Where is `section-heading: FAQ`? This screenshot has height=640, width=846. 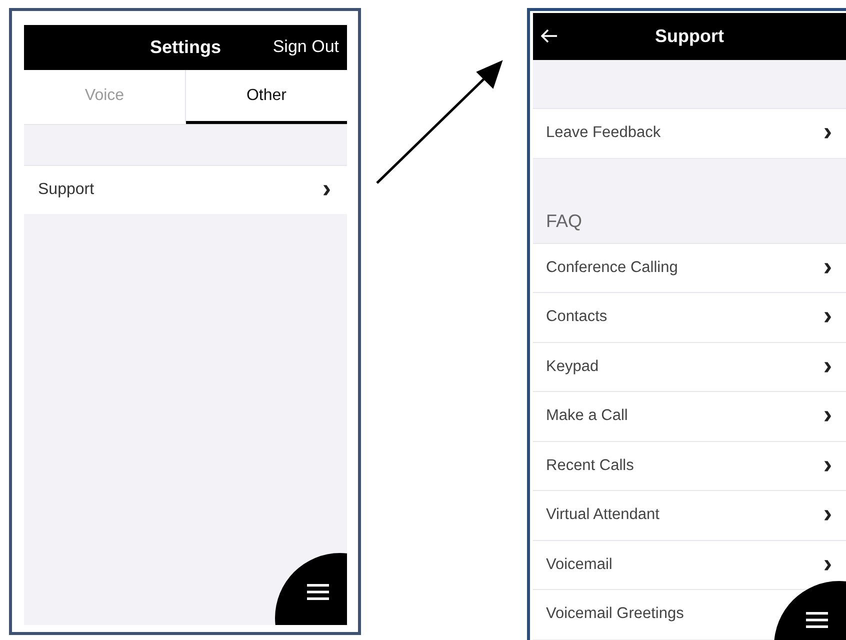
section-heading: FAQ is located at coordinates (564, 221).